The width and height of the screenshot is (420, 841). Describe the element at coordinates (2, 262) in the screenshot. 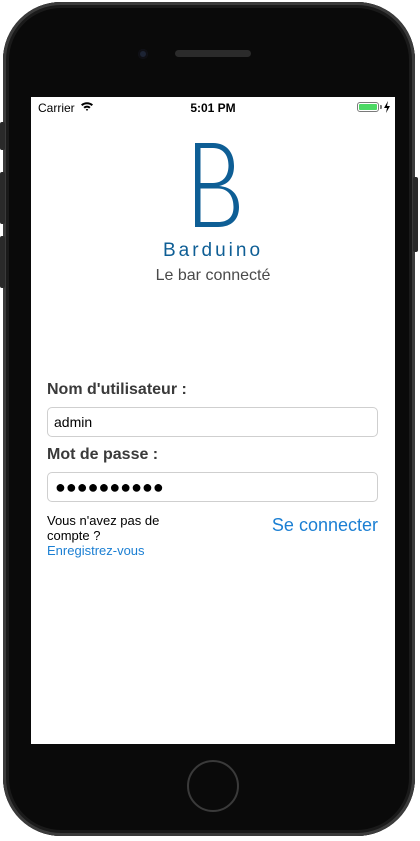

I see `volume-down-button` at that location.